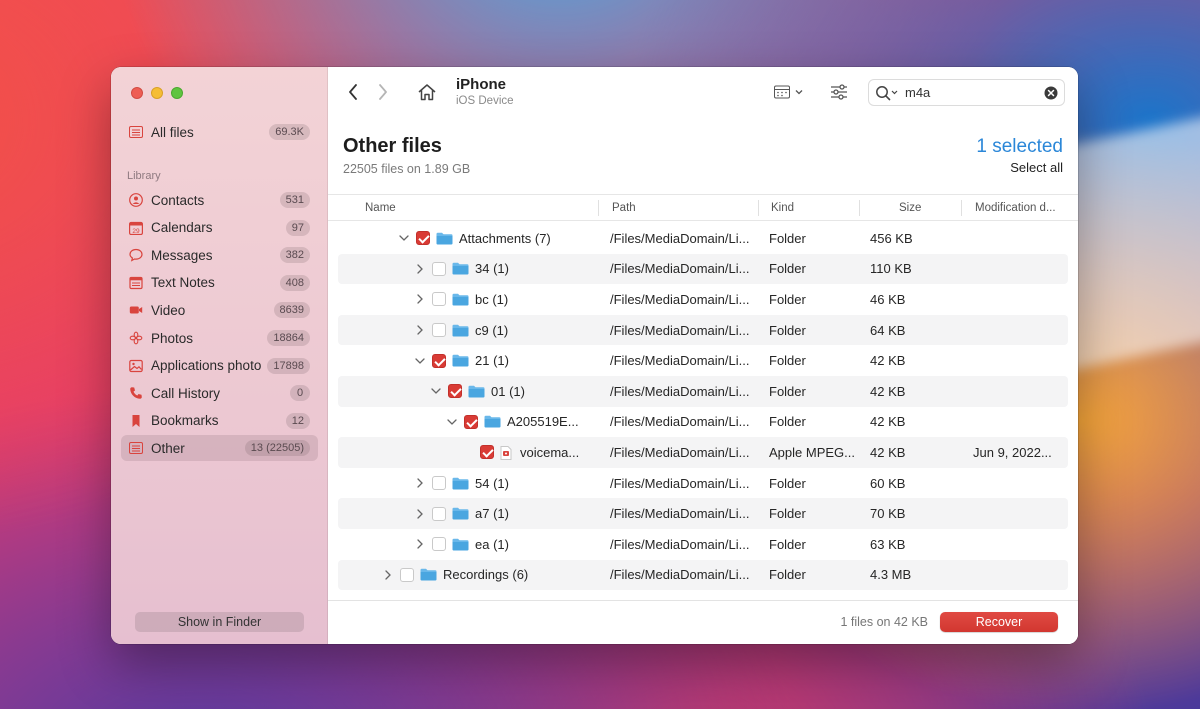 This screenshot has height=709, width=1200. What do you see at coordinates (219, 622) in the screenshot?
I see `show-in-finder-button: Show in Finder` at bounding box center [219, 622].